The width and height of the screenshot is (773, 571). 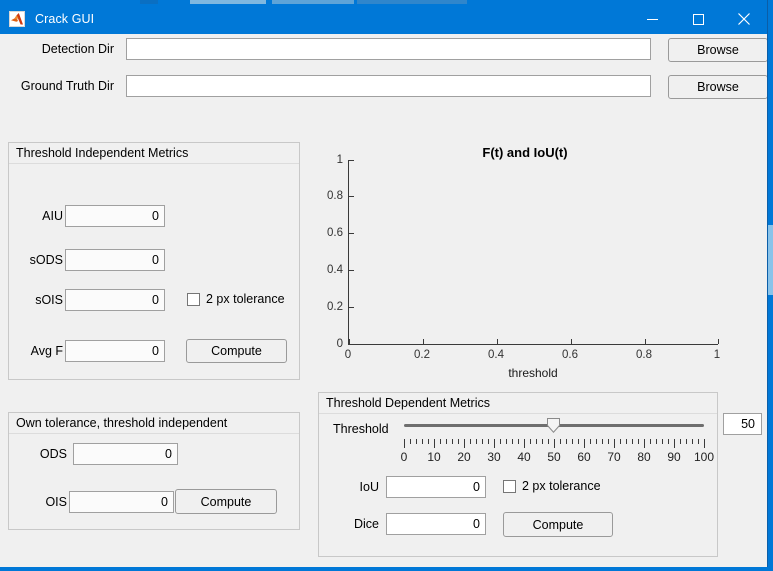 What do you see at coordinates (154, 423) in the screenshot?
I see `own-tolerance-panel-title: Own tolerance, threshold independent` at bounding box center [154, 423].